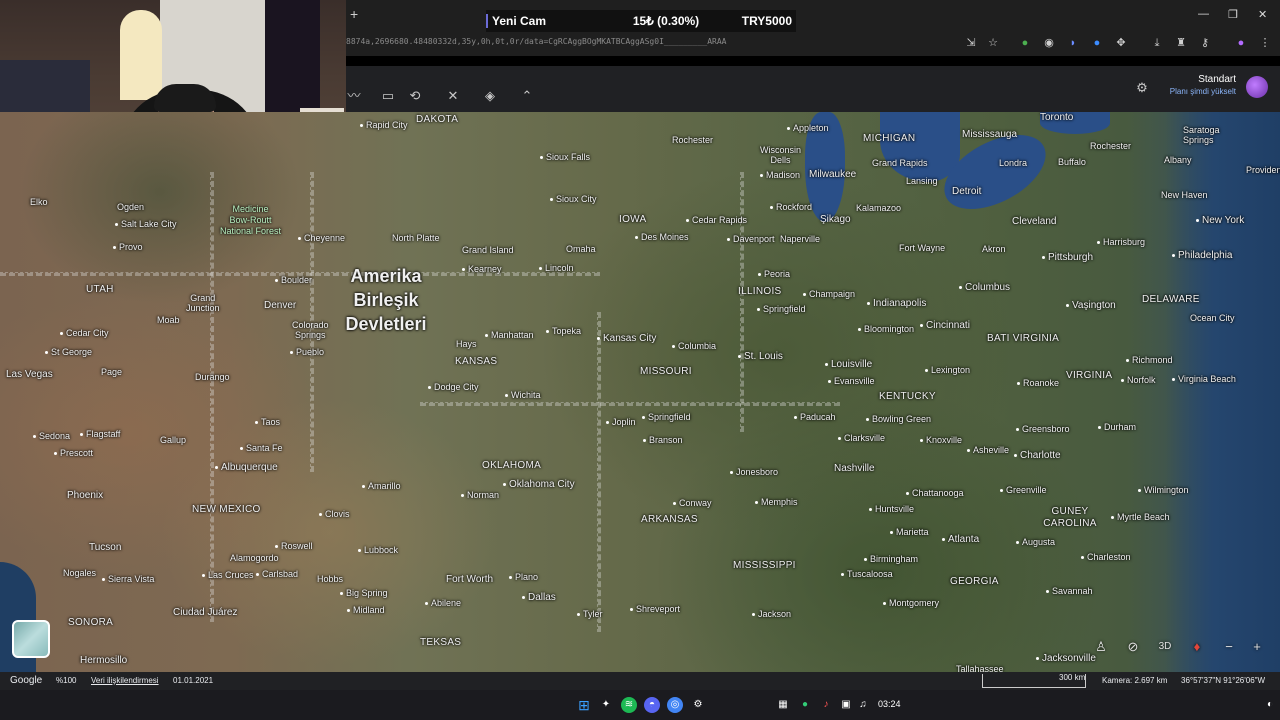  Describe the element at coordinates (1262, 14) in the screenshot. I see `close-window-button: ✕` at that location.